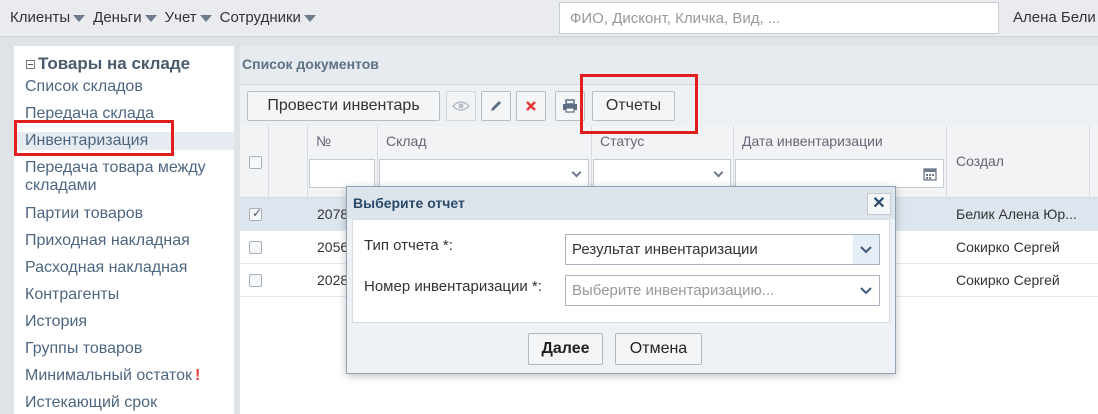 The image size is (1098, 414). I want to click on column-header-number: №, so click(323, 141).